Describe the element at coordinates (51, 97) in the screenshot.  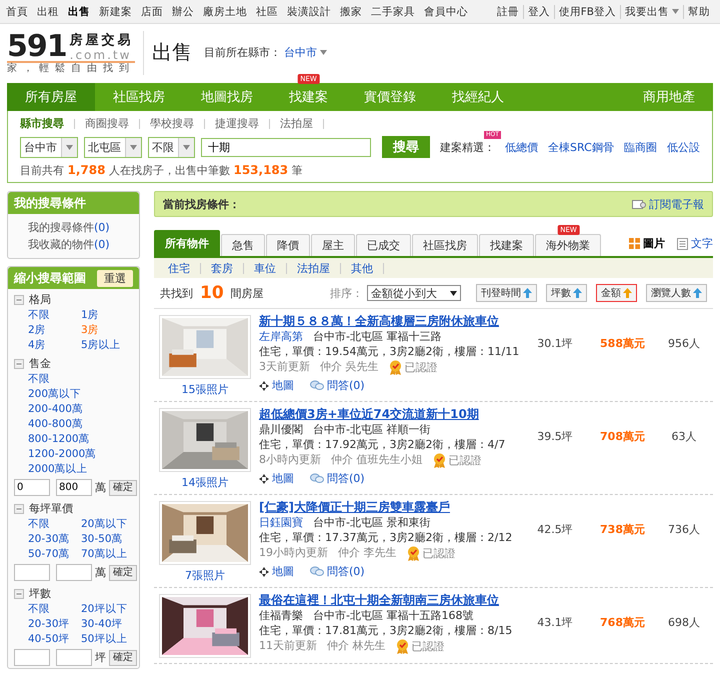
I see `main-nav-tab: 所有房屋` at that location.